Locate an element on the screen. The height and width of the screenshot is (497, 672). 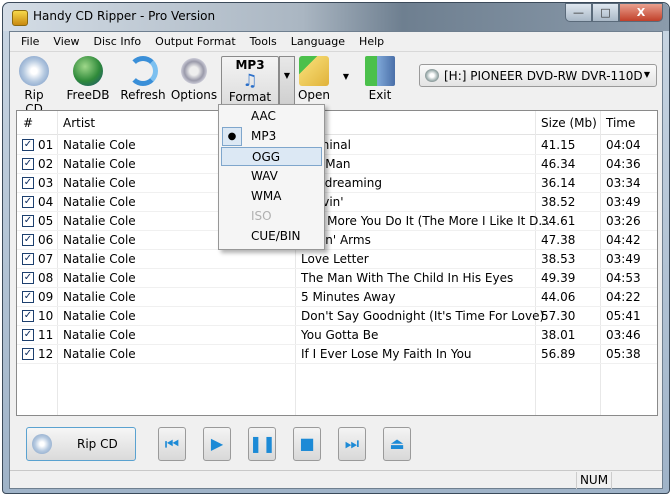
cd-icon is located at coordinates (34, 71).